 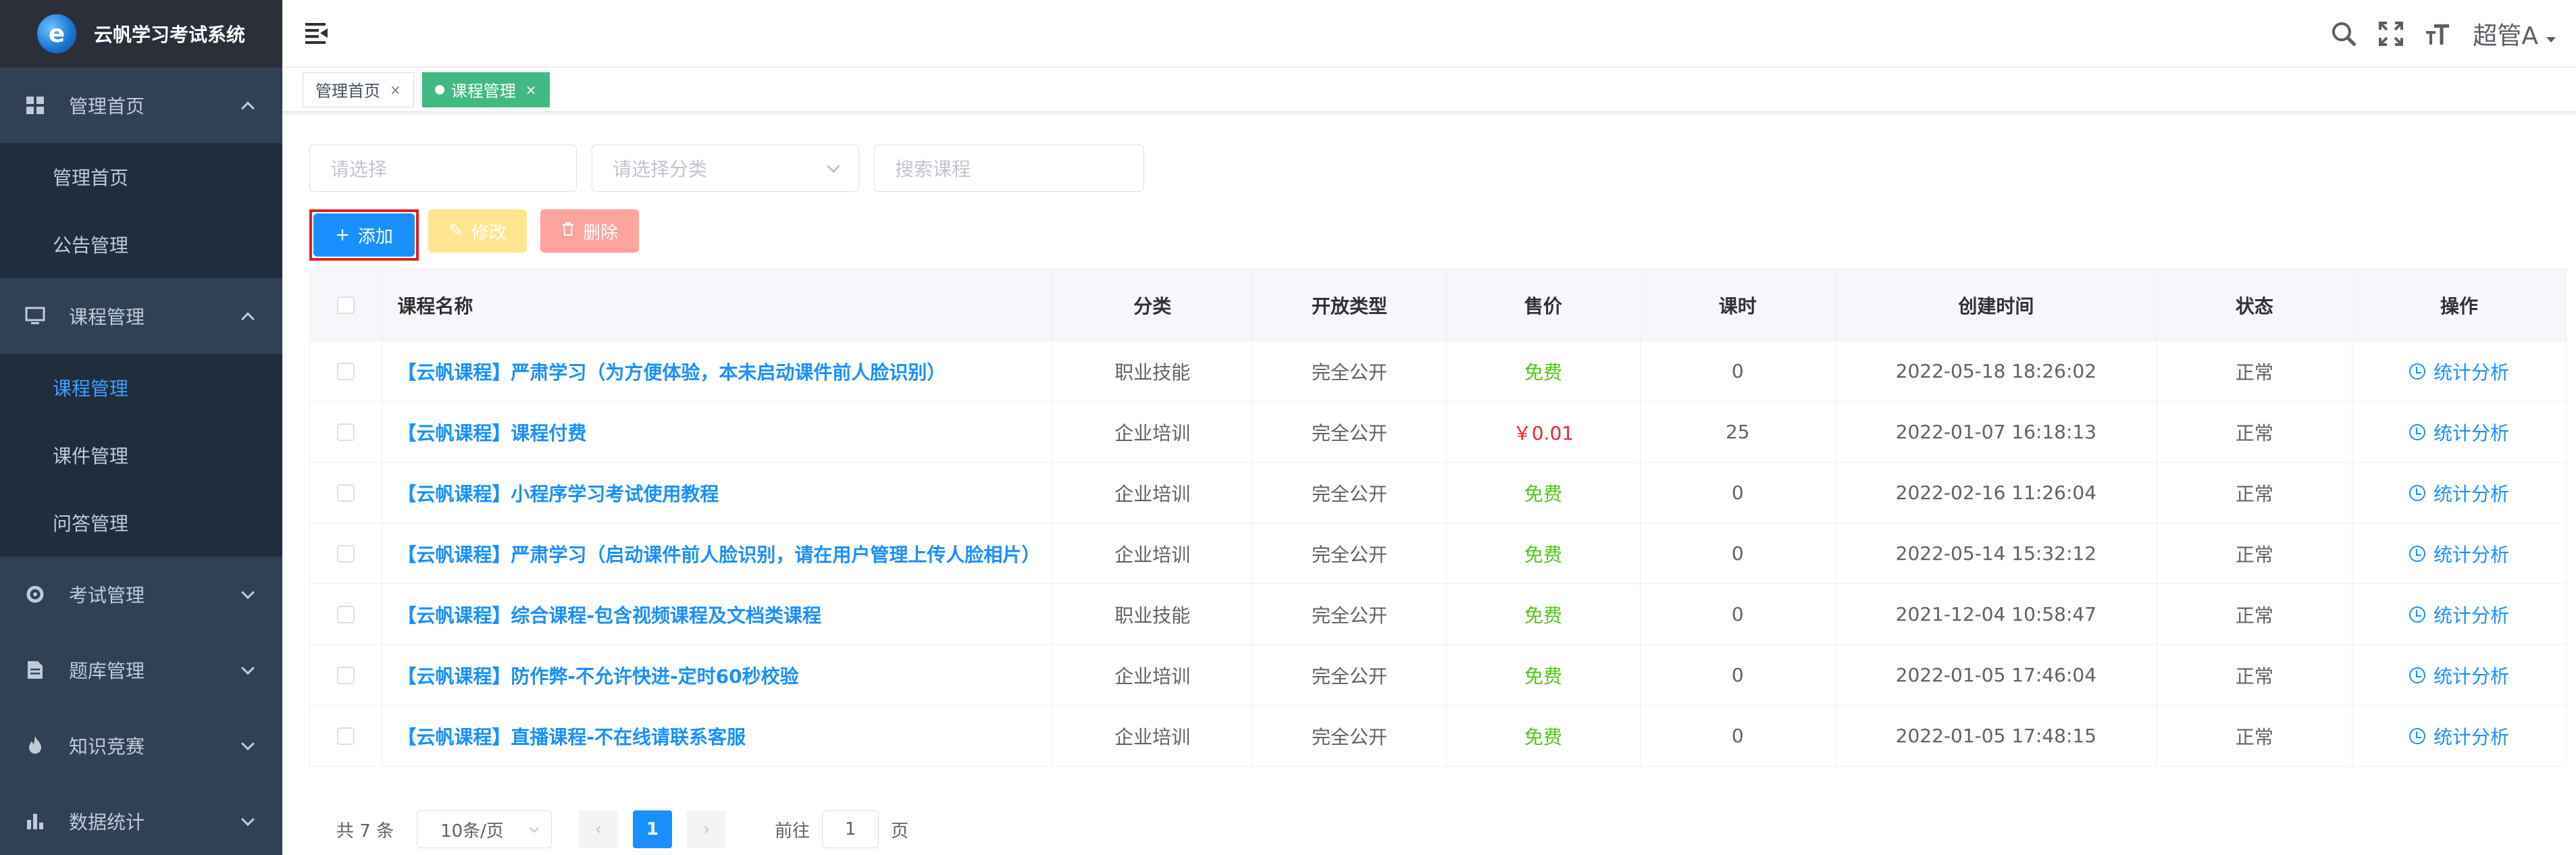 I want to click on category-cell: 企业培训, so click(x=1153, y=736).